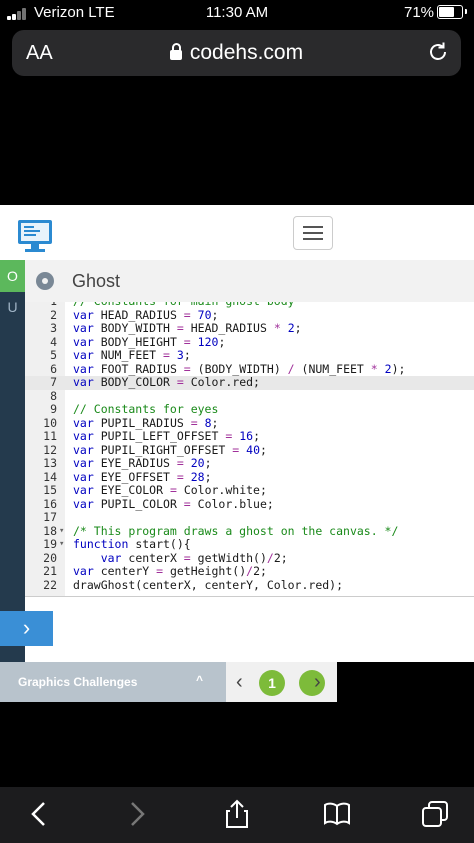 Image resolution: width=474 pixels, height=843 pixels. What do you see at coordinates (50, 436) in the screenshot?
I see `line-number: 11` at bounding box center [50, 436].